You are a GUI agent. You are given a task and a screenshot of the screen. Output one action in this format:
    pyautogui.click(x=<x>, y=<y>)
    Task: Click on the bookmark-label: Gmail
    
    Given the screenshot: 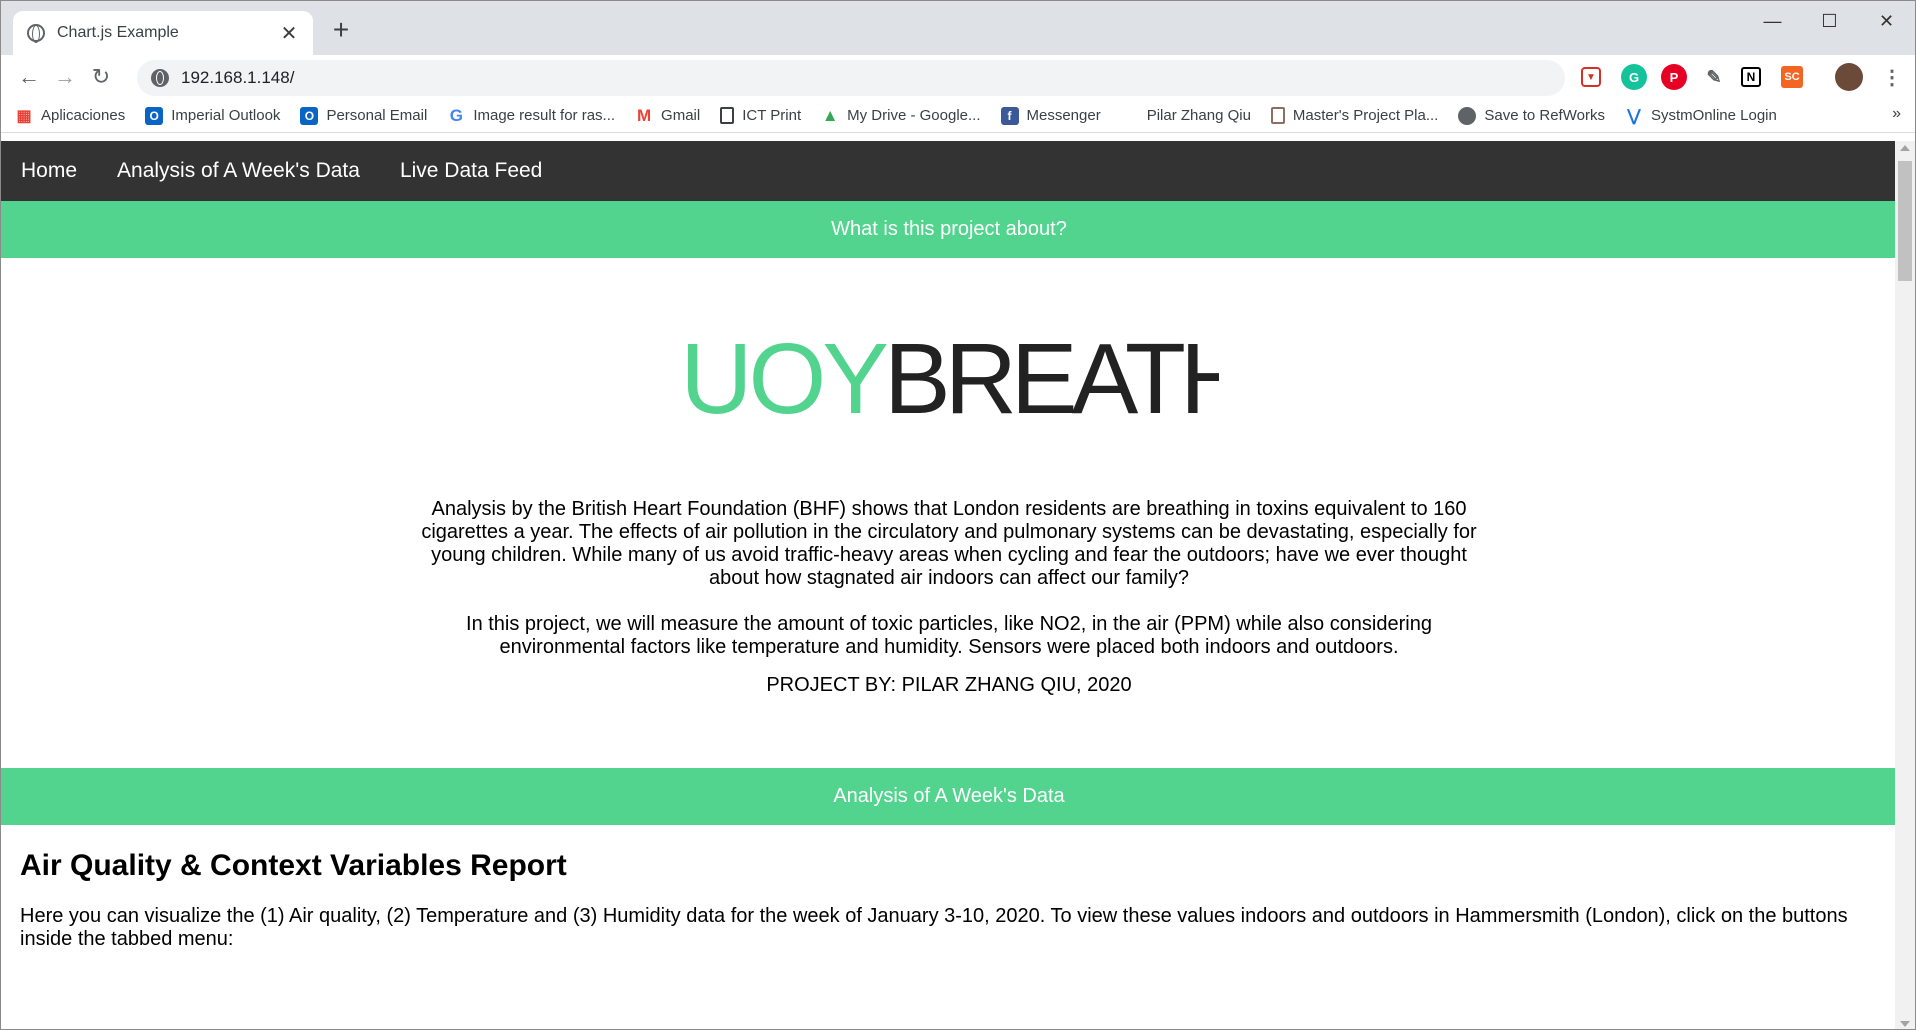 What is the action you would take?
    pyautogui.click(x=681, y=115)
    